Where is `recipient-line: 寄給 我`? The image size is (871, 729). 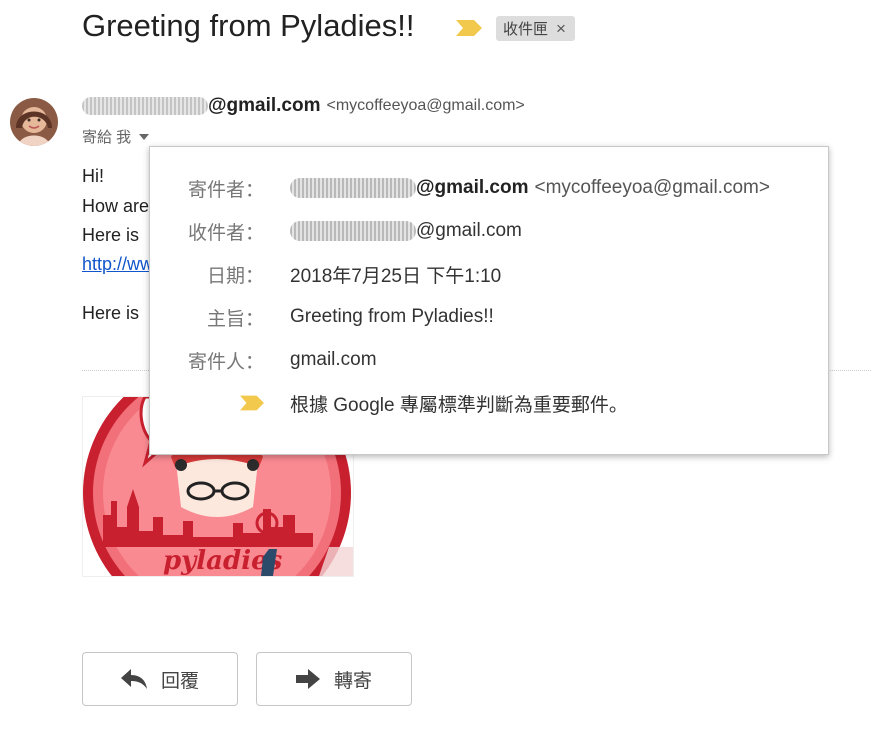 recipient-line: 寄給 我 is located at coordinates (116, 136).